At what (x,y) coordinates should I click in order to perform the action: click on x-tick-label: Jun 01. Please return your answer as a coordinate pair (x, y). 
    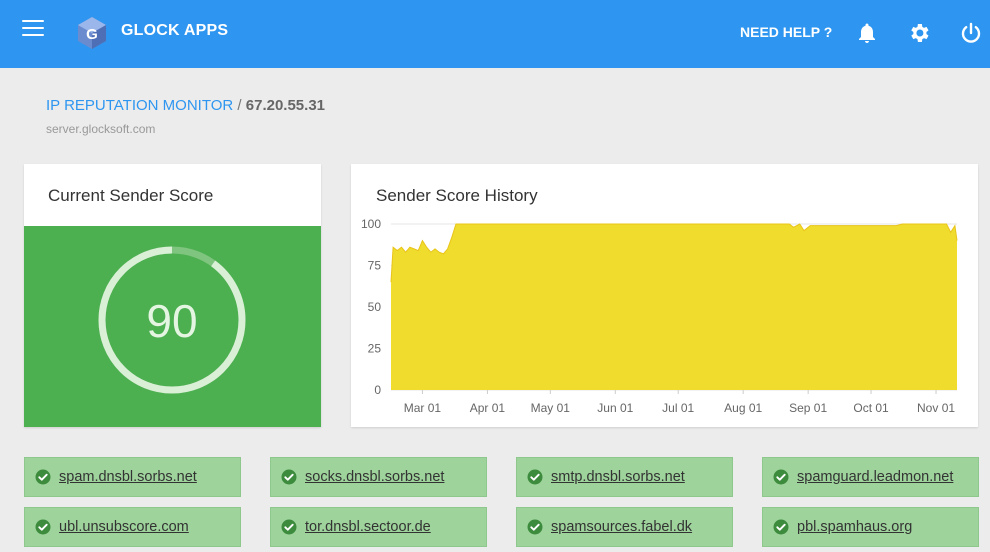
    Looking at the image, I should click on (615, 408).